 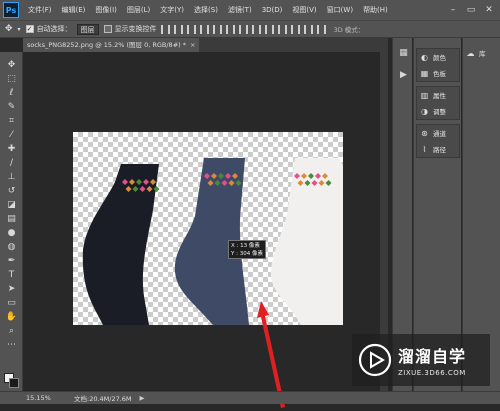 I want to click on channels-panel-group: ⊛ 通道 ⌇ 路径, so click(x=438, y=141).